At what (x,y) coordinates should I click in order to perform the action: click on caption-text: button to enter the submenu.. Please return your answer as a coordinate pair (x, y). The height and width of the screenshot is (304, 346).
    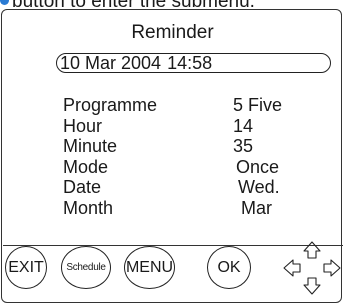
    Looking at the image, I should click on (133, 4).